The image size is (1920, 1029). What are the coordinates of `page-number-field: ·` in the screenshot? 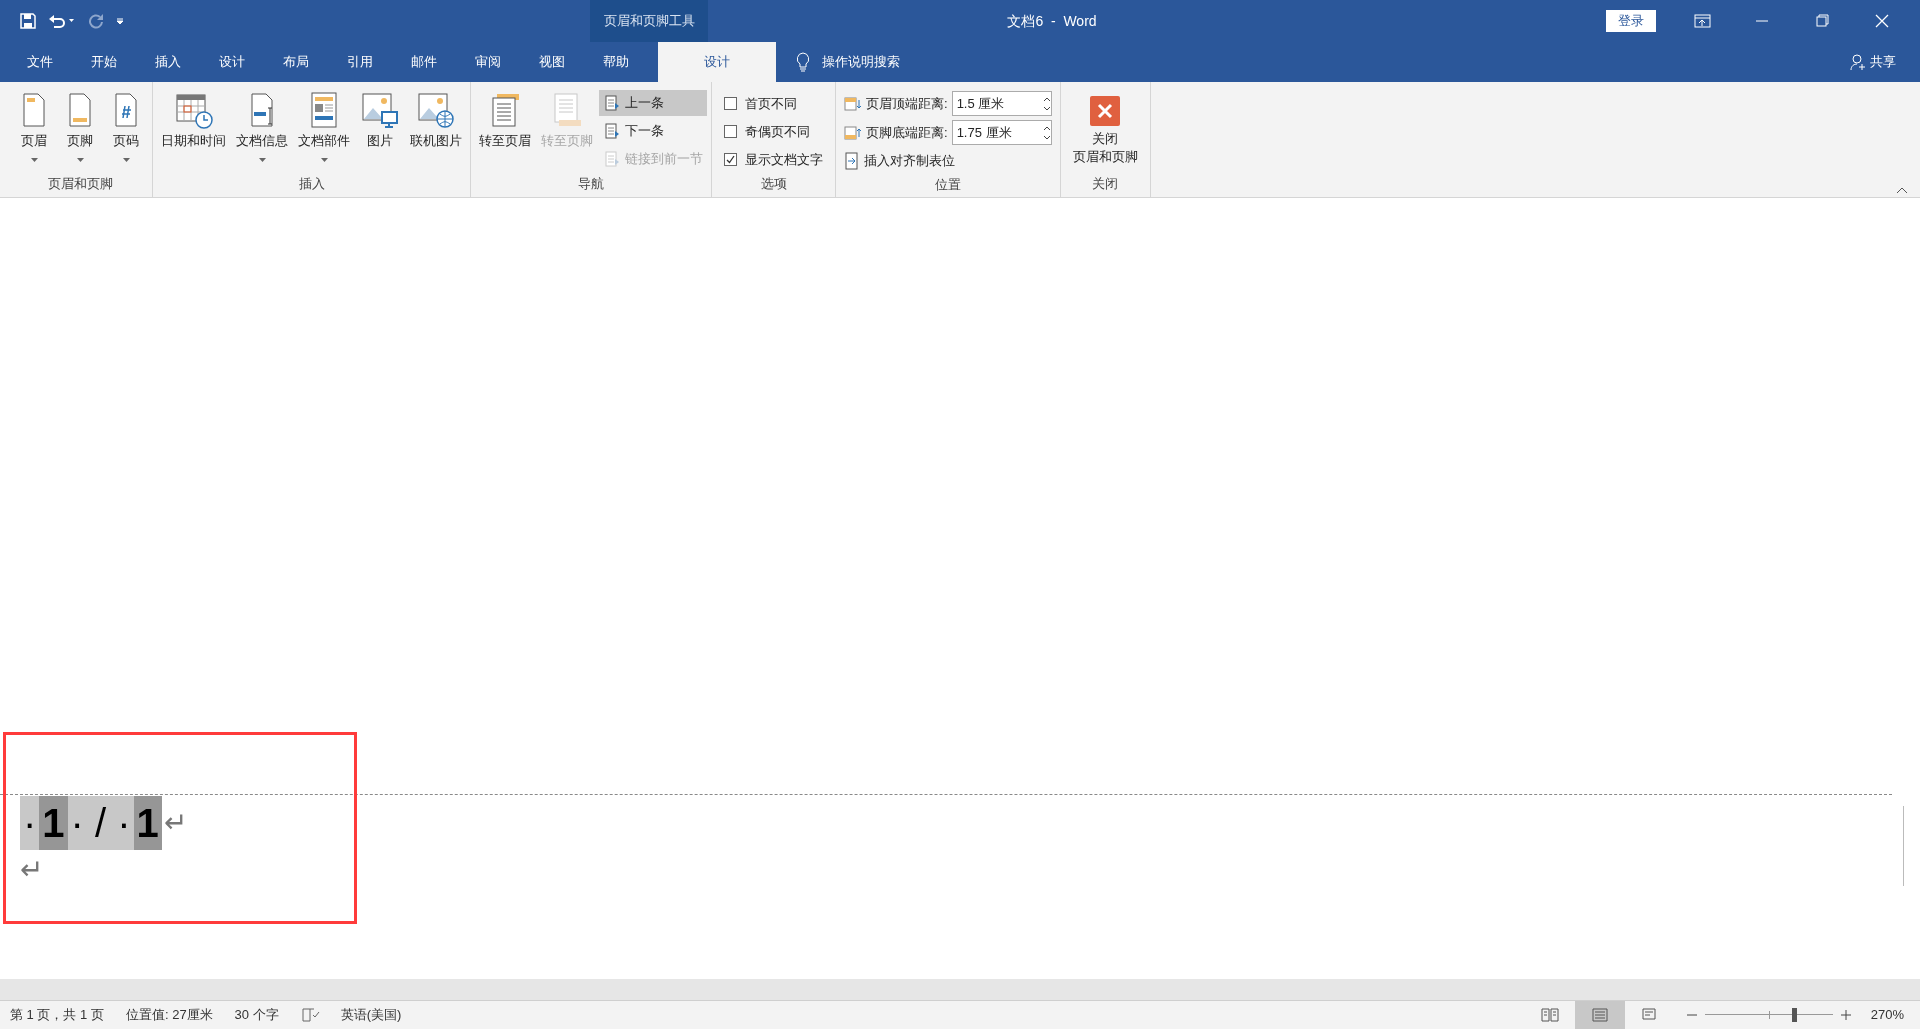 It's located at (30, 823).